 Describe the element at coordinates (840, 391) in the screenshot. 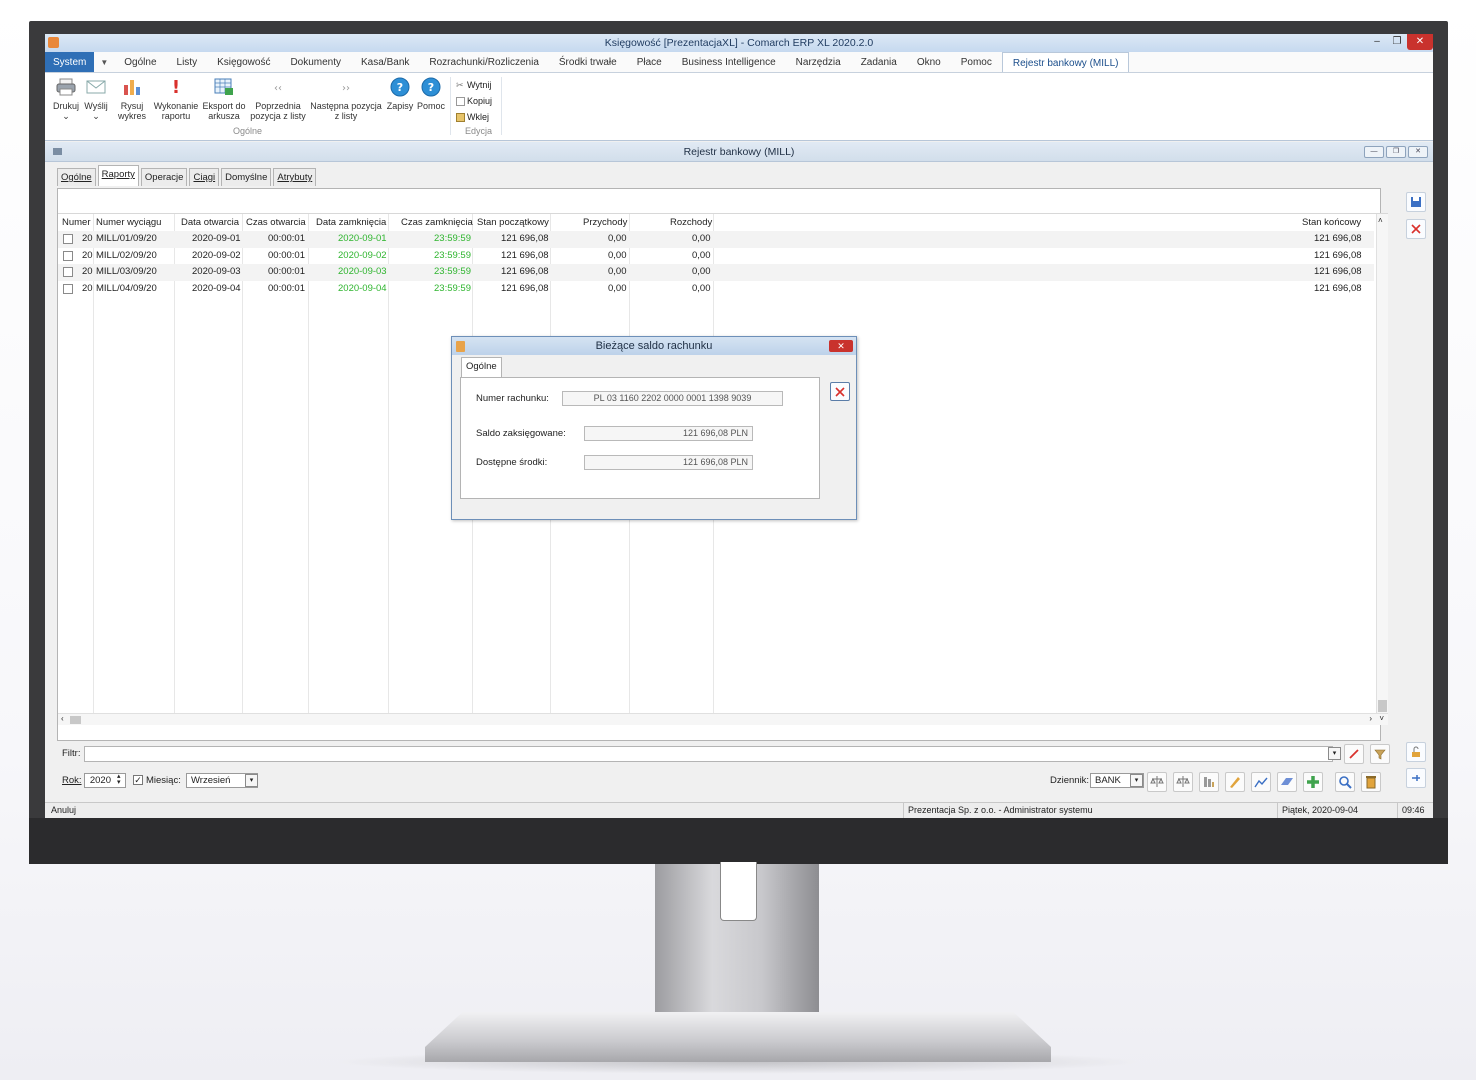

I see `dialog-cancel-button` at that location.